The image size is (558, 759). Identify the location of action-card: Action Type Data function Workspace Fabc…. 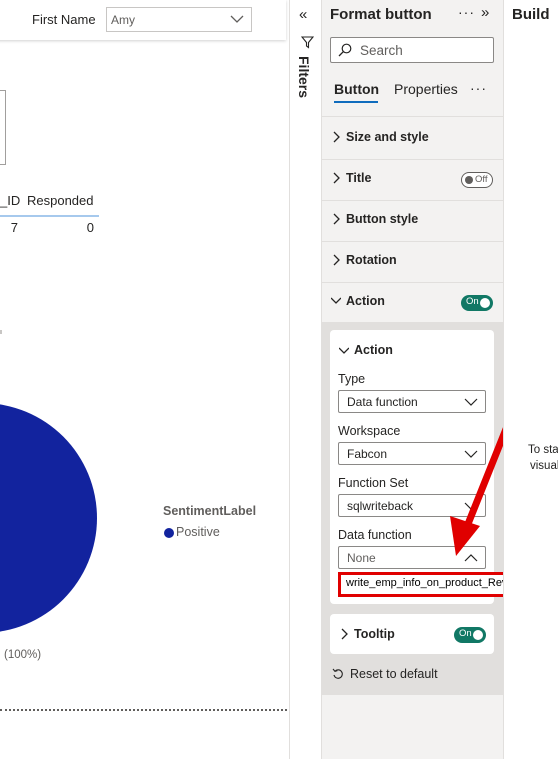
(412, 467).